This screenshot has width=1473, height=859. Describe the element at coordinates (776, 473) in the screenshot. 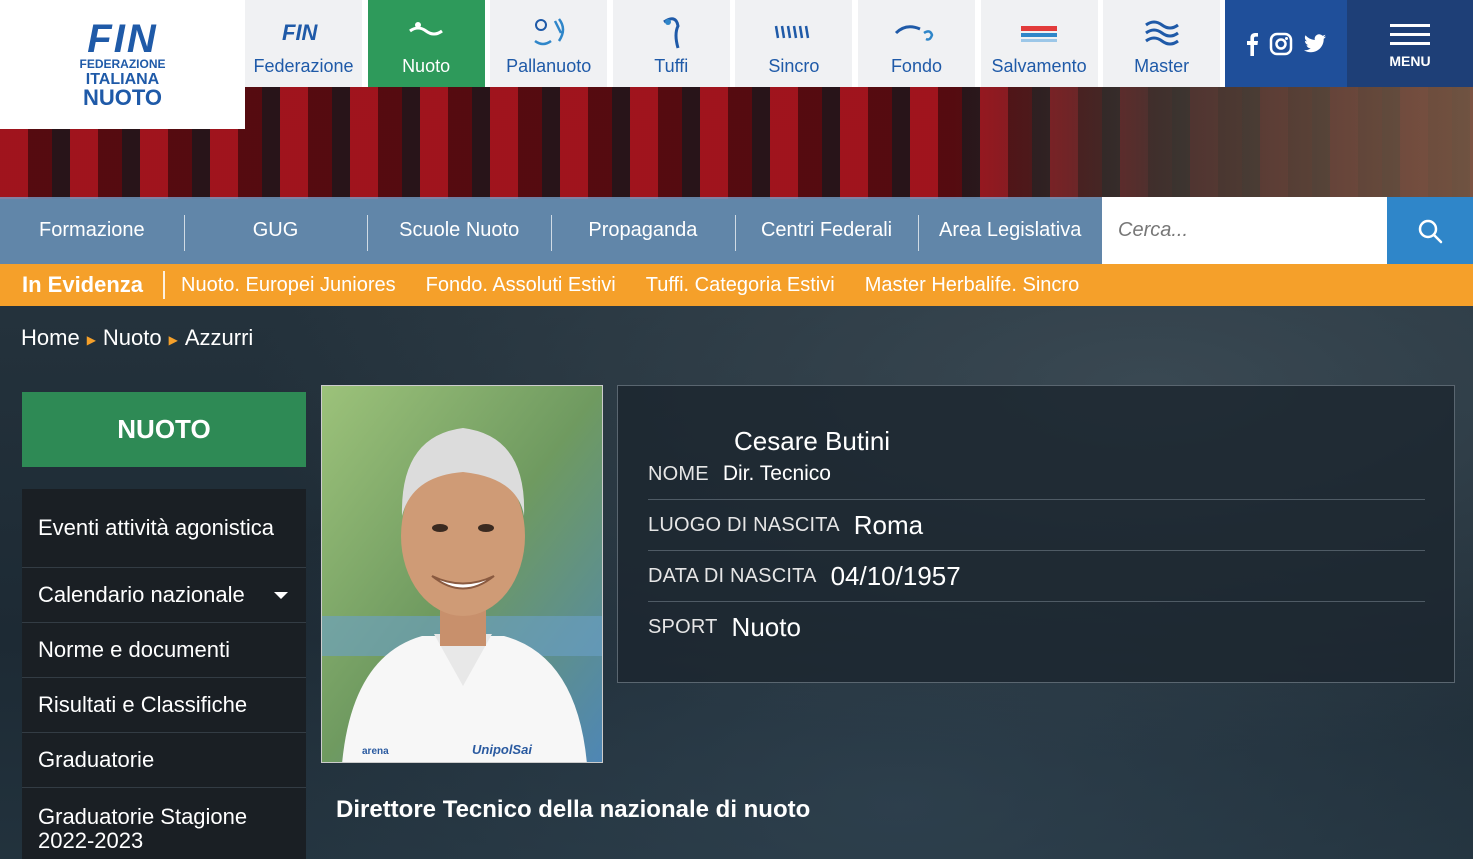

I see `profile-role: Dir. Tecnico` at that location.